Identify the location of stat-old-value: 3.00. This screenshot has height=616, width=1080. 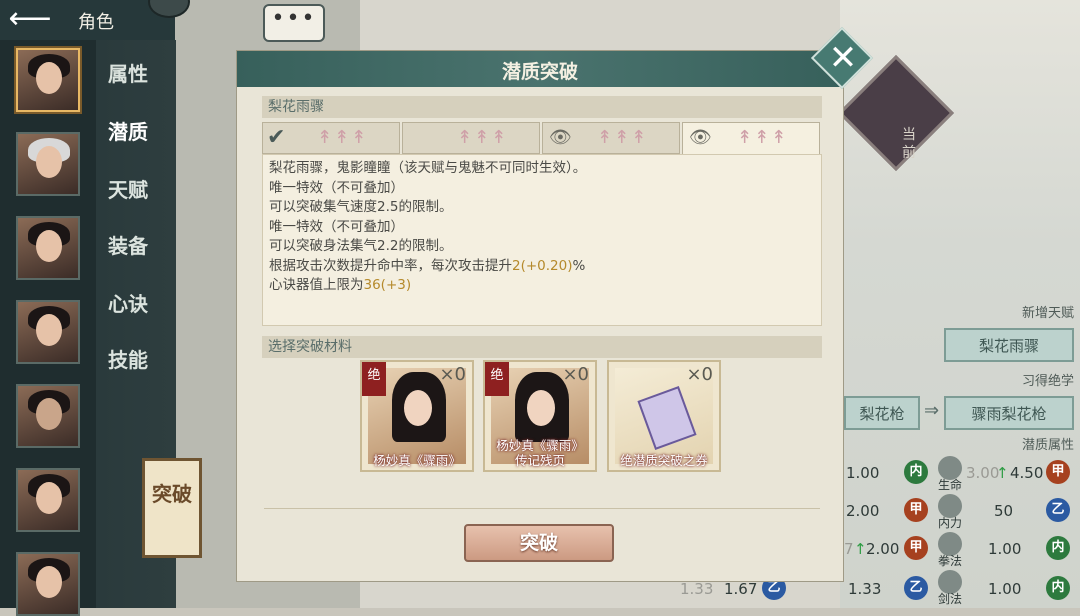
(983, 473).